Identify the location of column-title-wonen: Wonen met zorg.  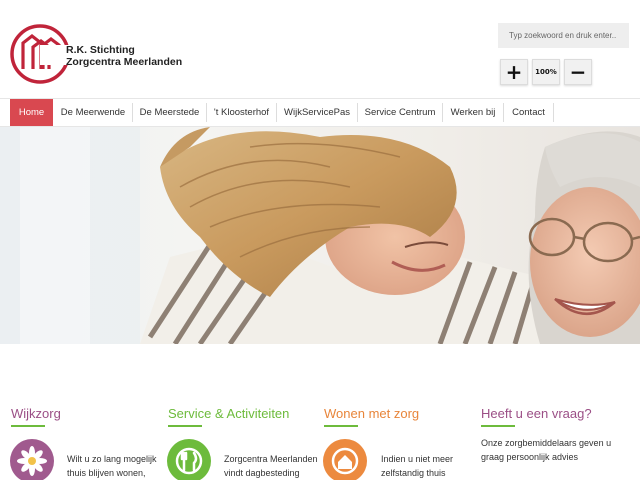
(371, 413).